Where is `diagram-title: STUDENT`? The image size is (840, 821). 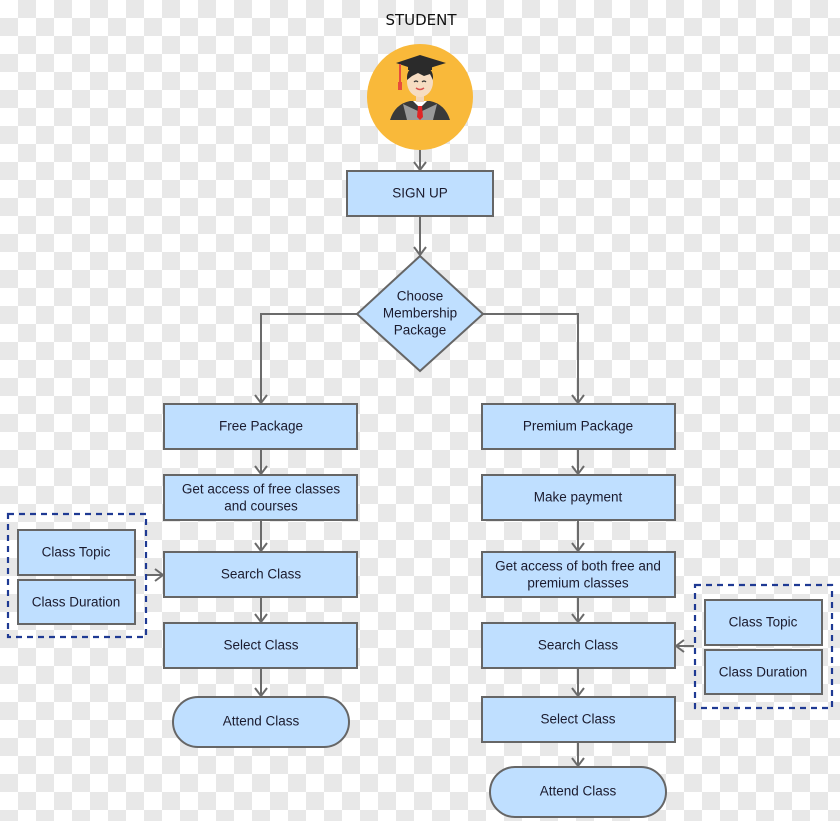 diagram-title: STUDENT is located at coordinates (421, 20).